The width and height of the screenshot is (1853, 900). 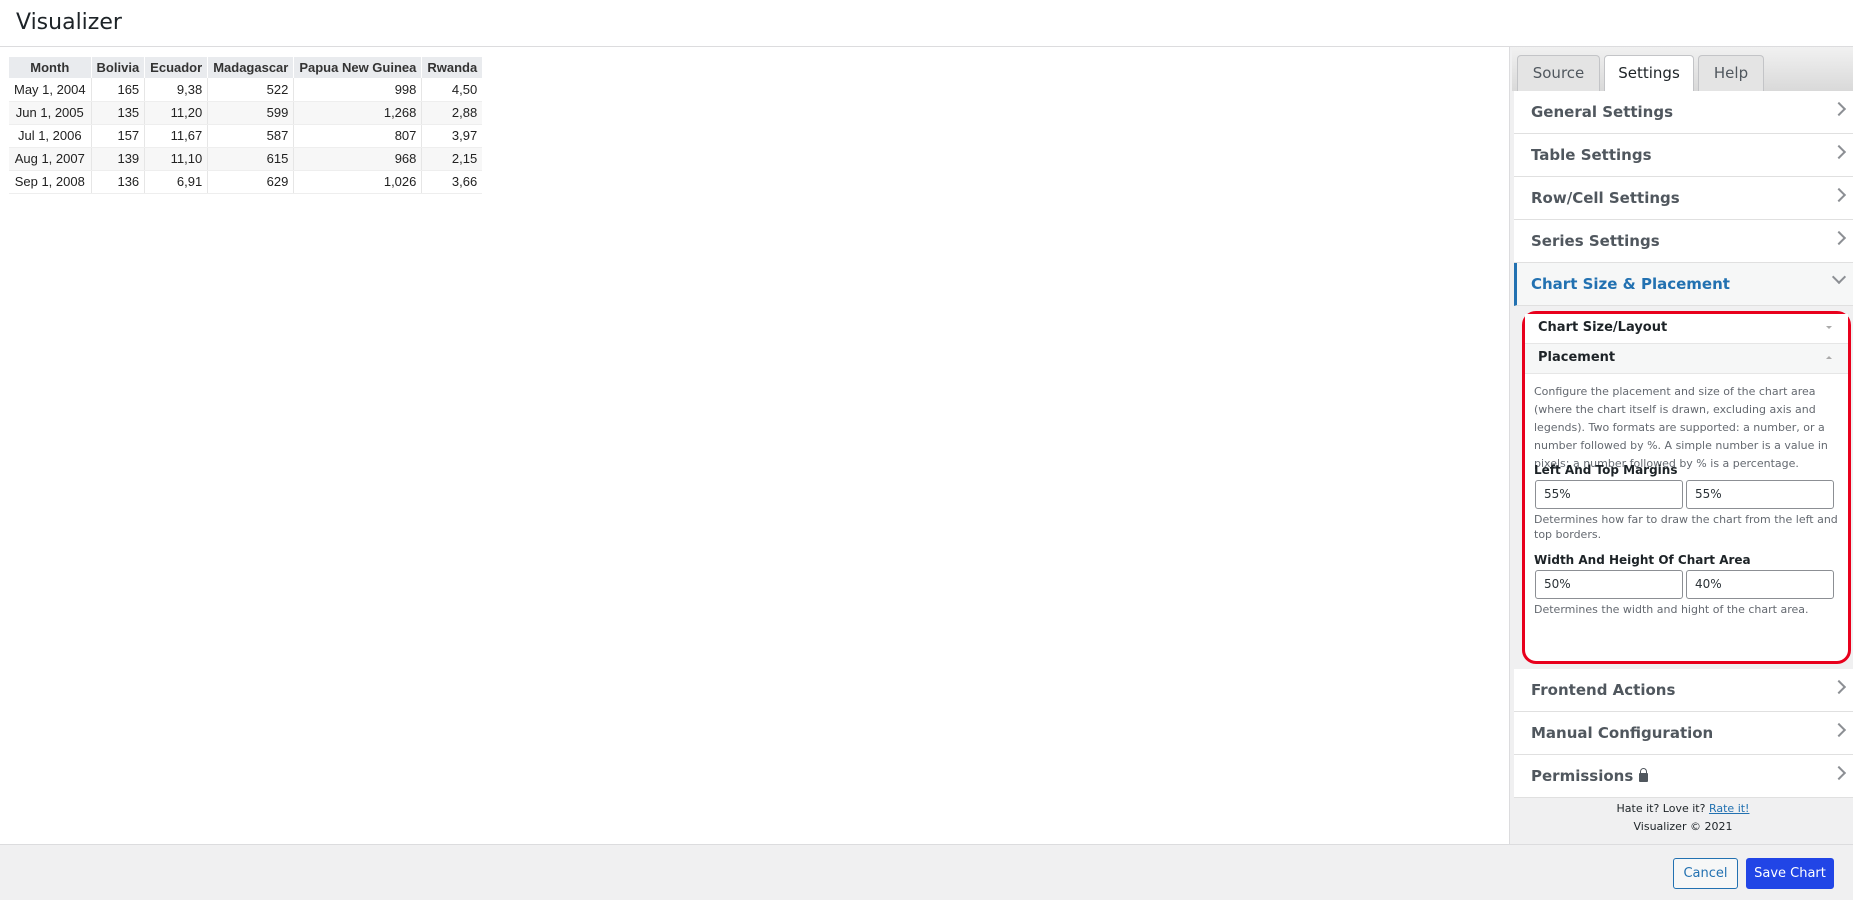 I want to click on subsection-placement: Placement, so click(x=1686, y=359).